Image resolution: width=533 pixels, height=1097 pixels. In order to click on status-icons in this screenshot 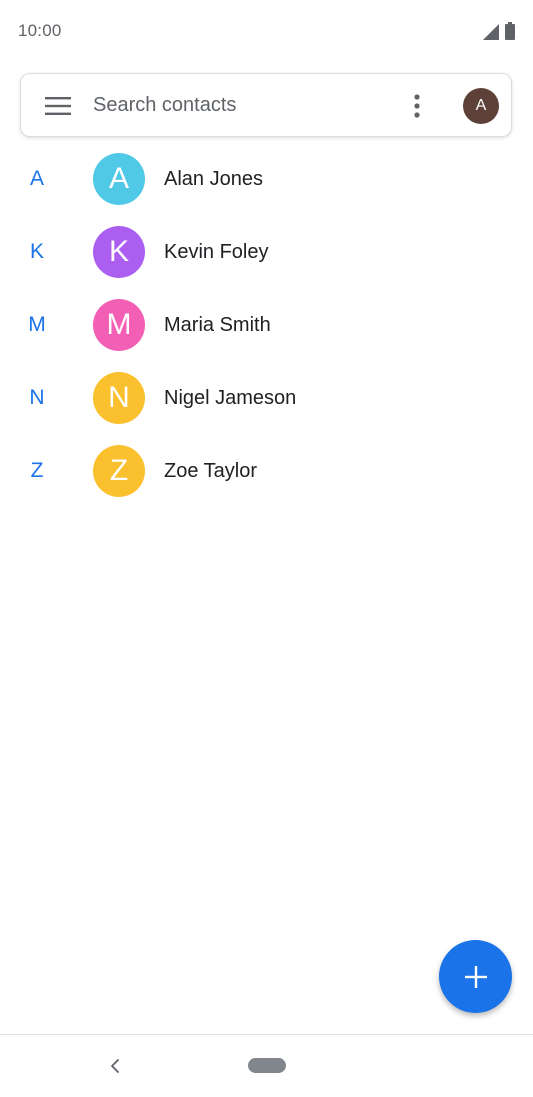, I will do `click(499, 31)`.